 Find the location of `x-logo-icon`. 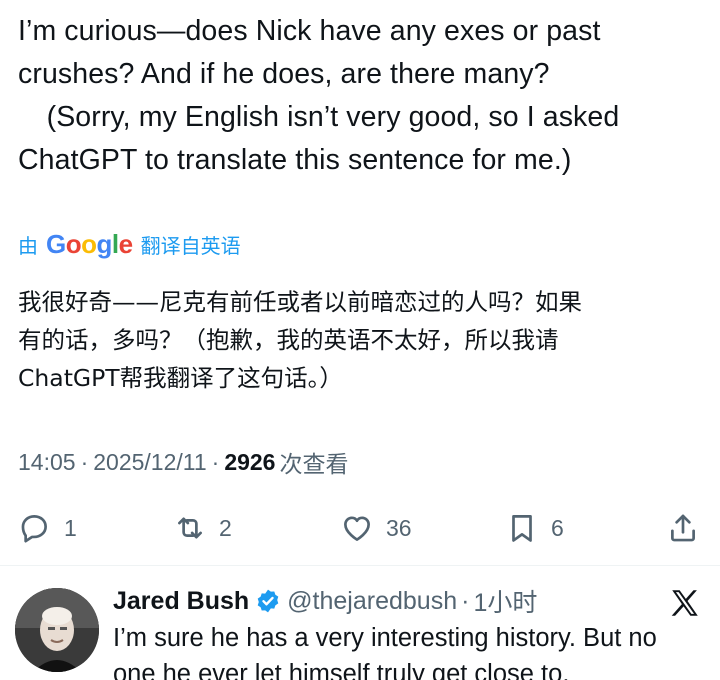

x-logo-icon is located at coordinates (684, 603).